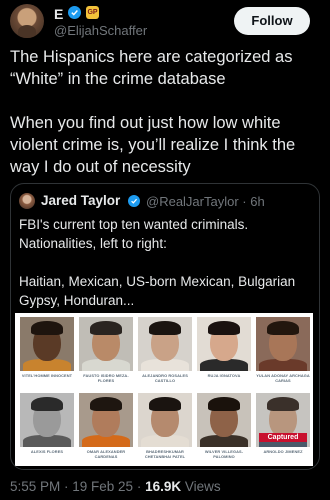 The width and height of the screenshot is (330, 500). Describe the element at coordinates (27, 201) in the screenshot. I see `quoted-author-avatar` at that location.